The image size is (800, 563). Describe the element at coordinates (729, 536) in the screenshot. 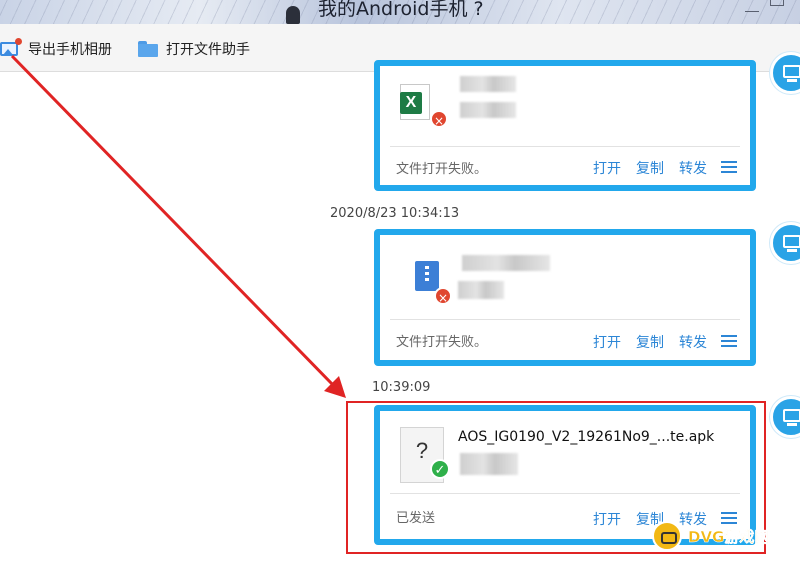

I see `watermark-text: DVG游戏网` at that location.